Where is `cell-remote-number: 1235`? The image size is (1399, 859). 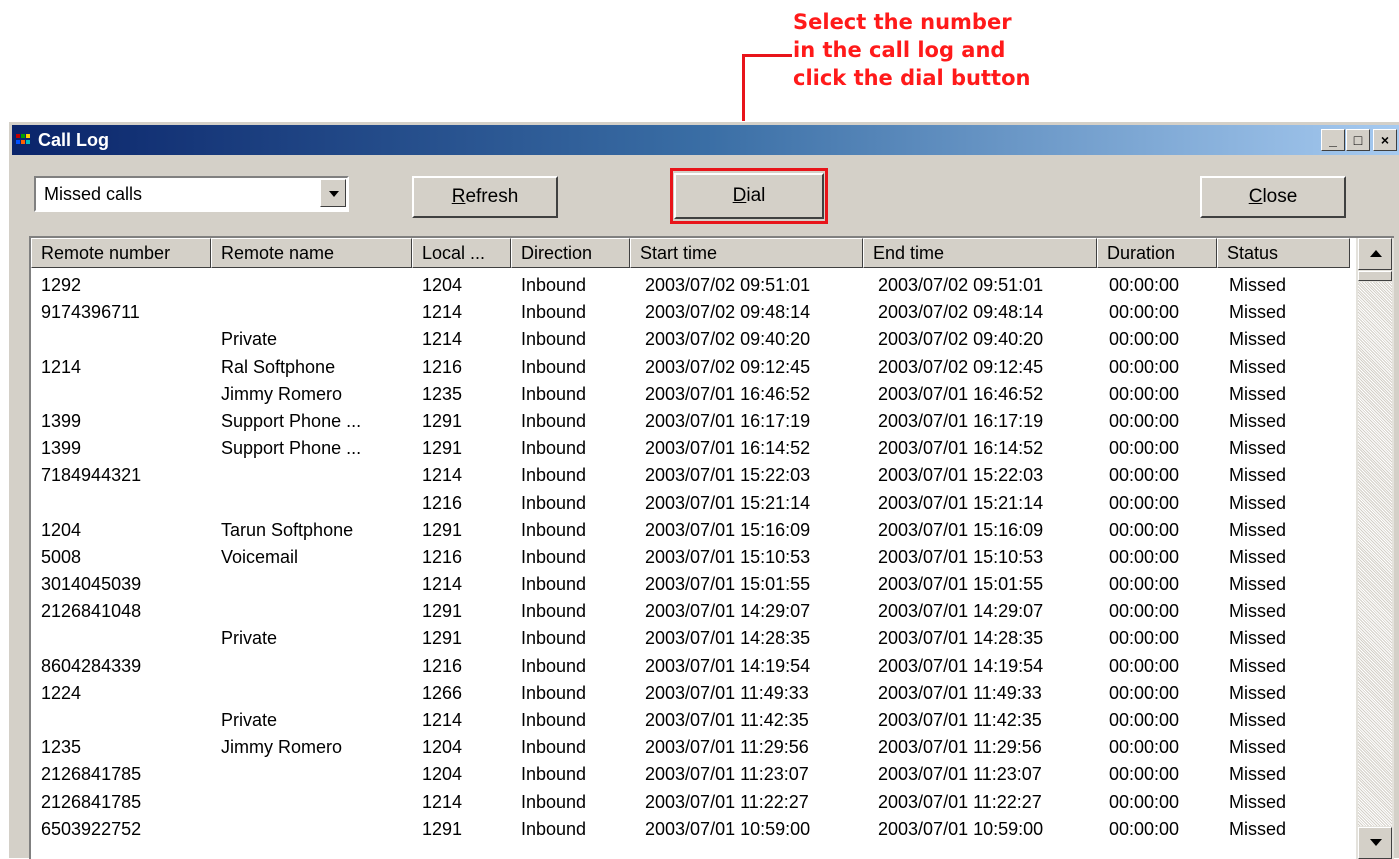
cell-remote-number: 1235 is located at coordinates (61, 747).